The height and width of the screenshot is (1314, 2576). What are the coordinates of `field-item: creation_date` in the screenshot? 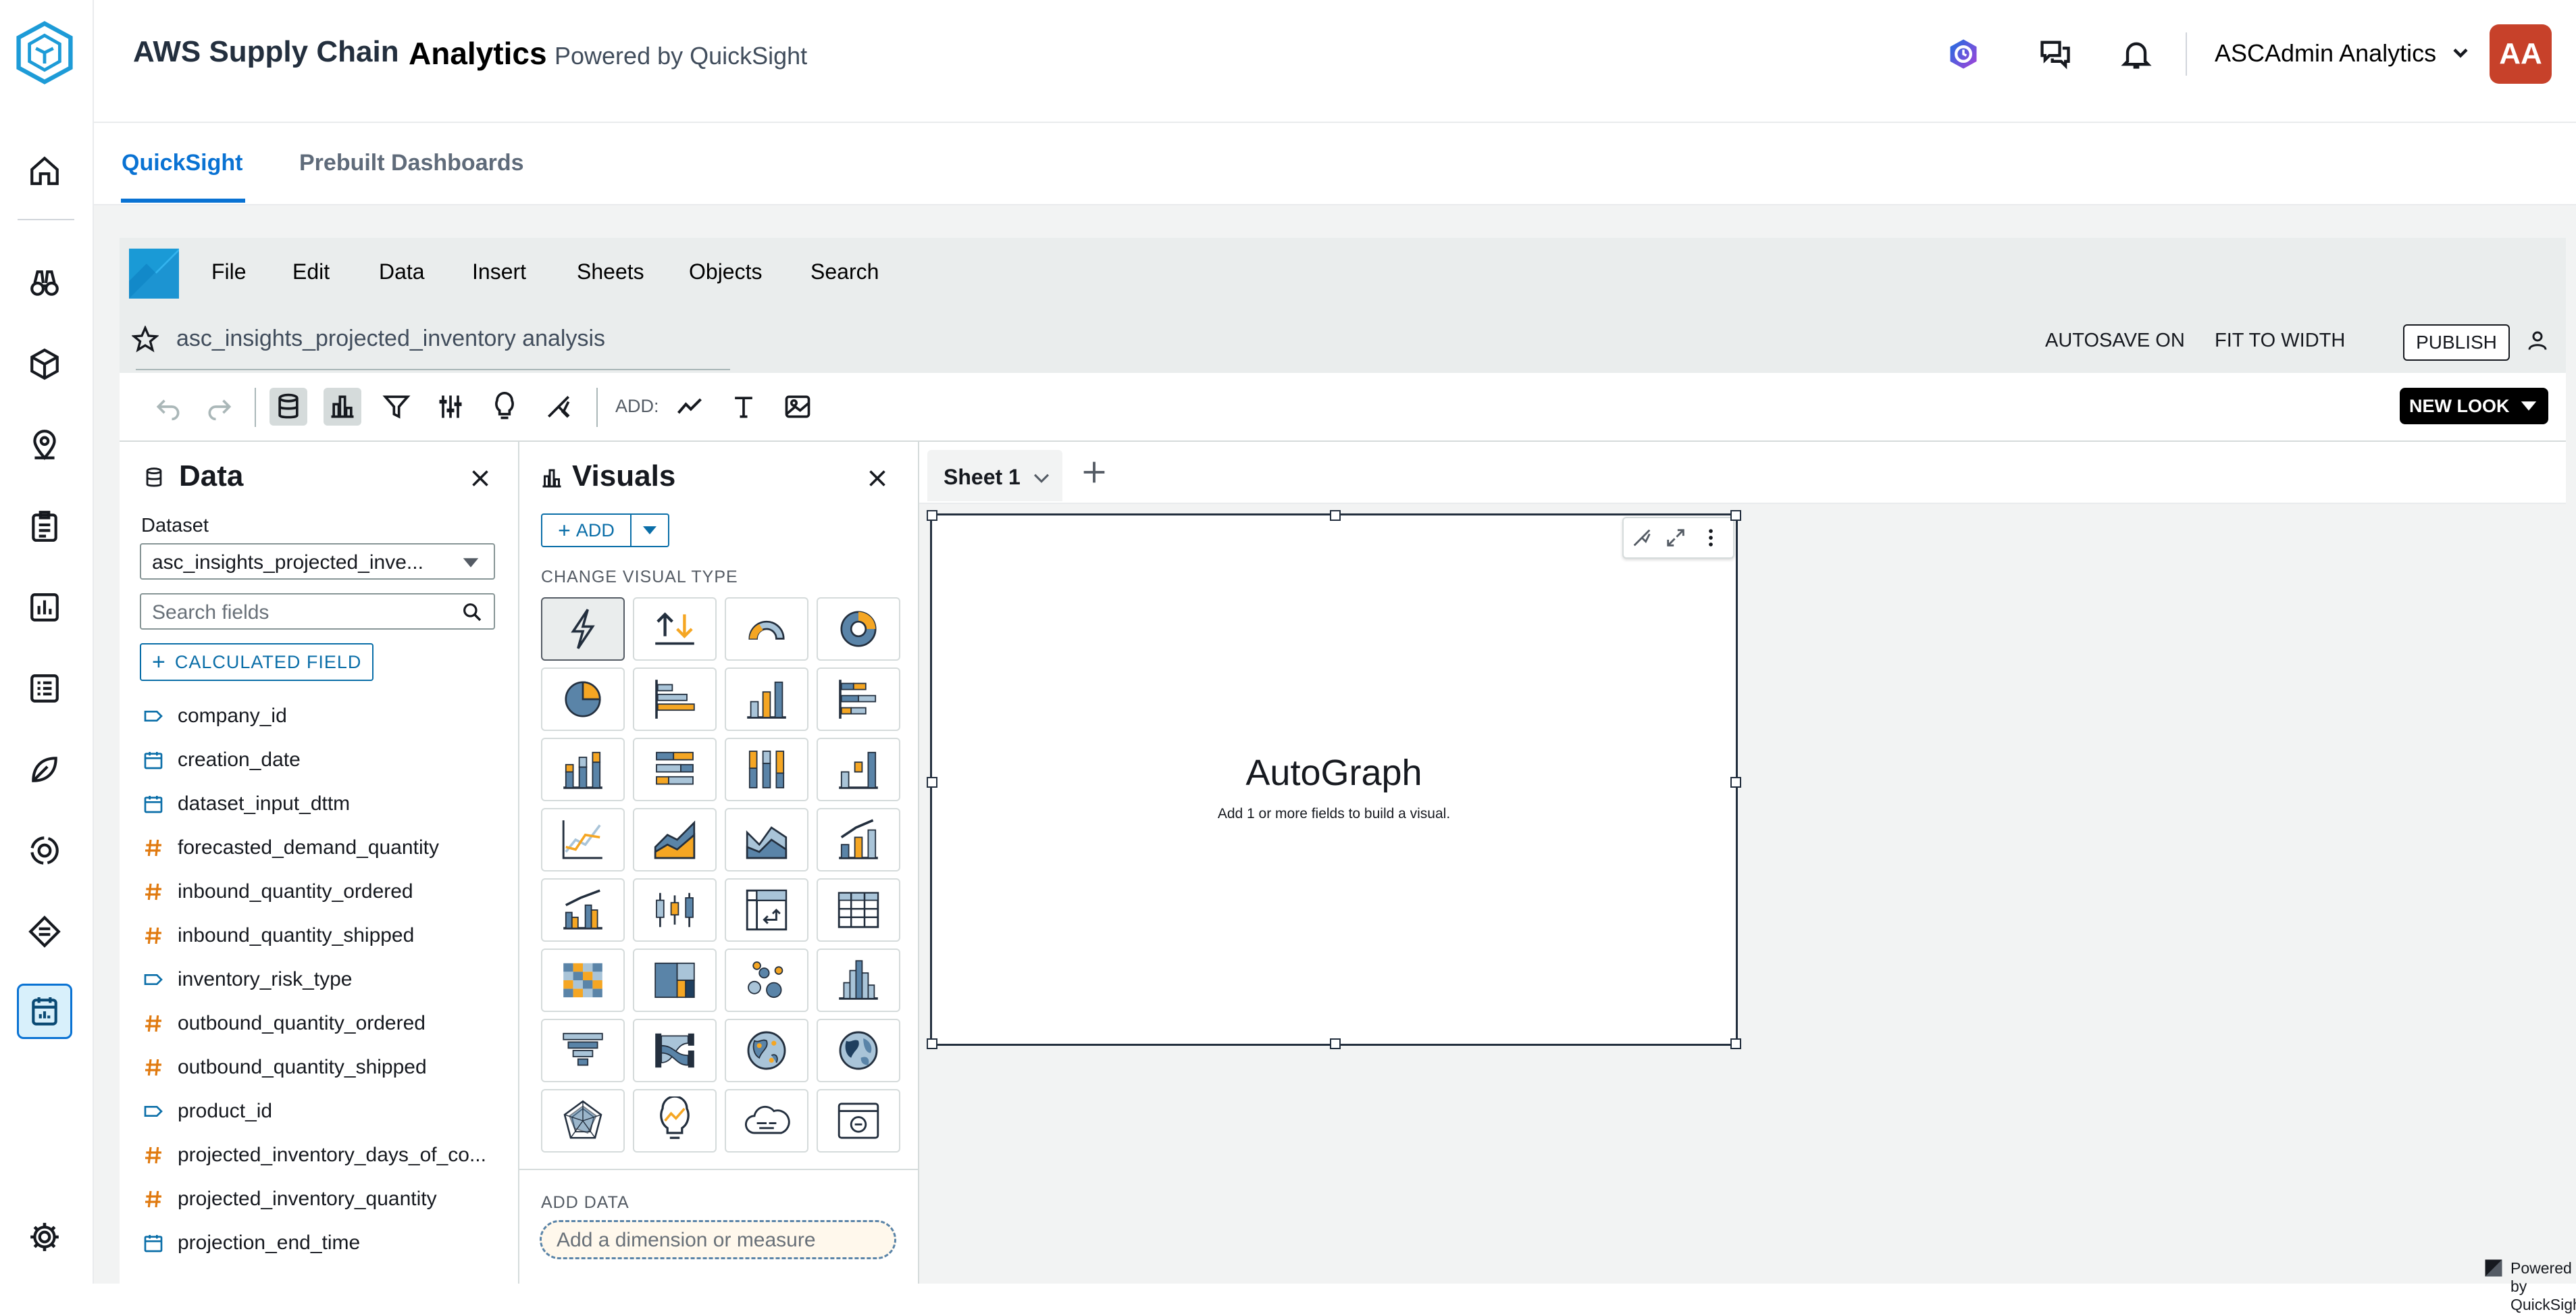 It's located at (220, 760).